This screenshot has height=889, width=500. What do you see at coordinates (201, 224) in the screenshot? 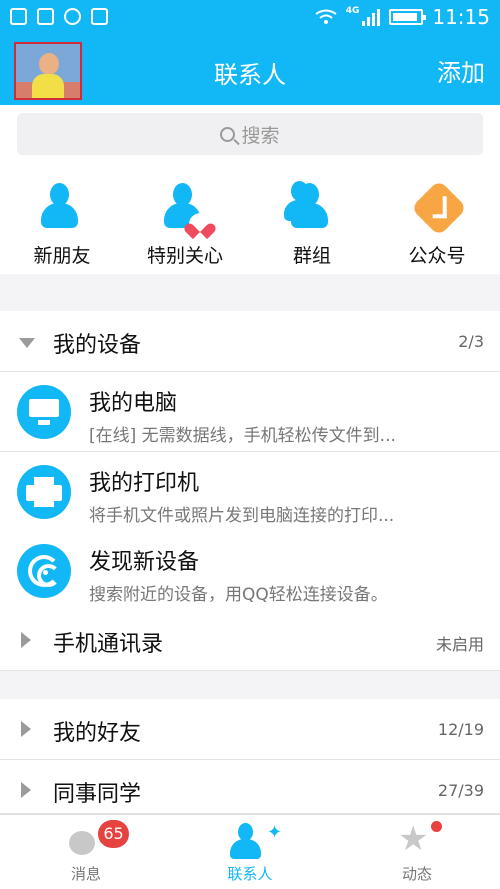
I see `heart-icon` at bounding box center [201, 224].